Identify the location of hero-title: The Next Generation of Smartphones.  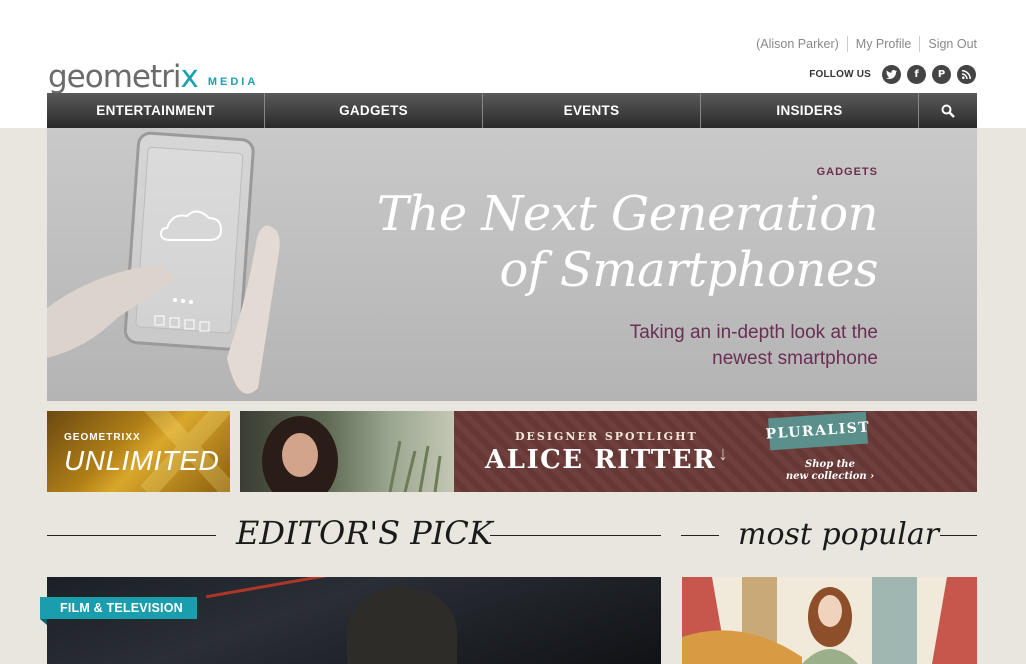
(598, 242).